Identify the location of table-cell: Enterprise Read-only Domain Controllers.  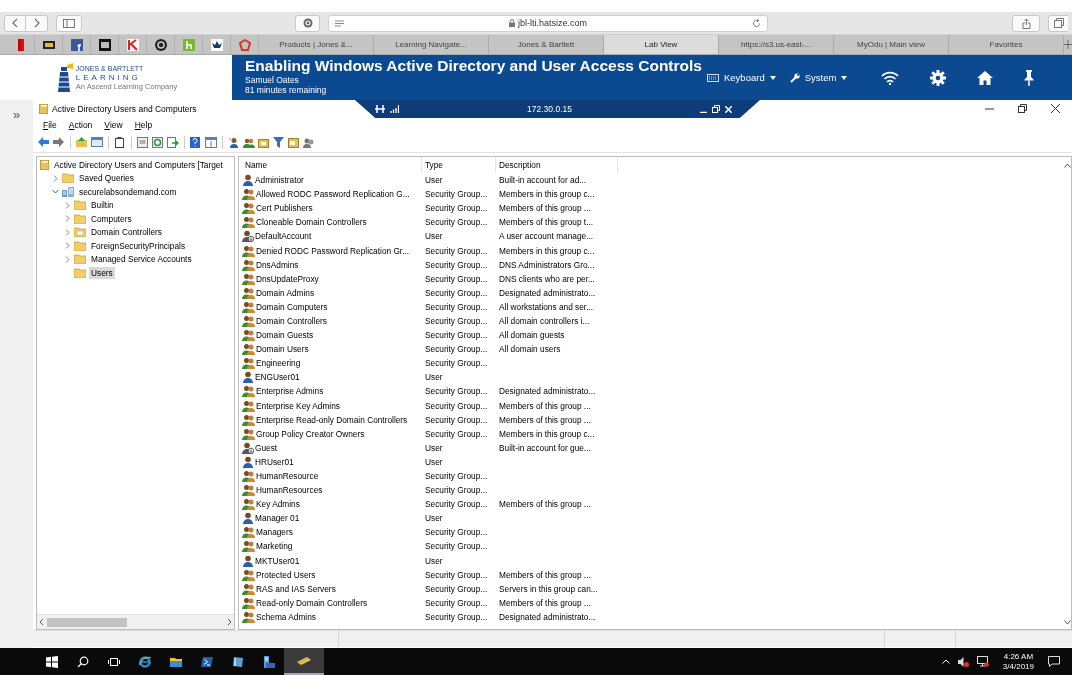
(332, 419).